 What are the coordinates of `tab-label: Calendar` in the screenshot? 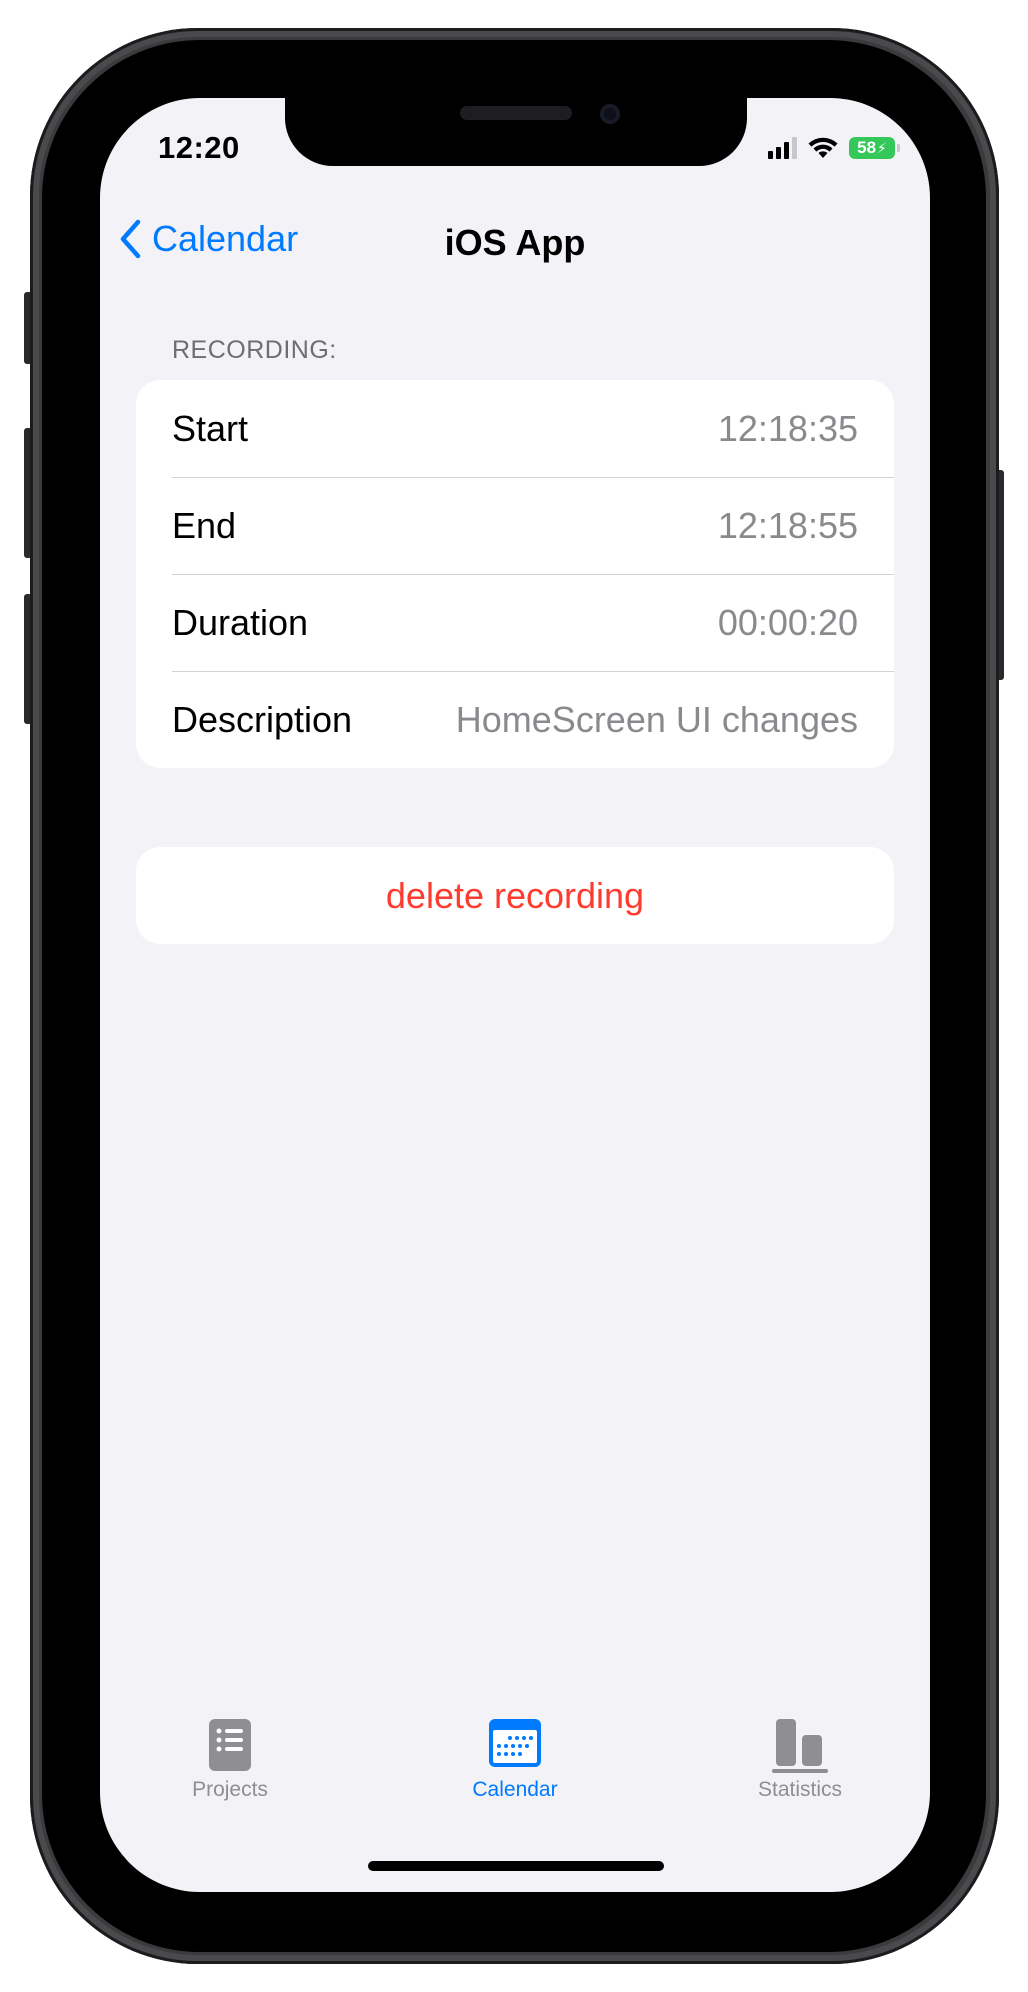 It's located at (515, 1789).